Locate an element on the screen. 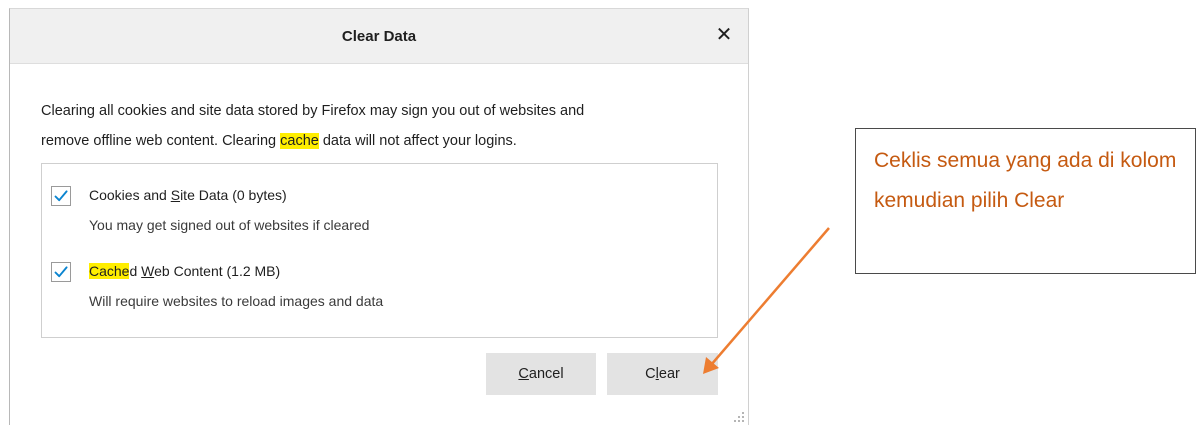  cookies-label-end: ite Data (0 bytes) is located at coordinates (233, 195).